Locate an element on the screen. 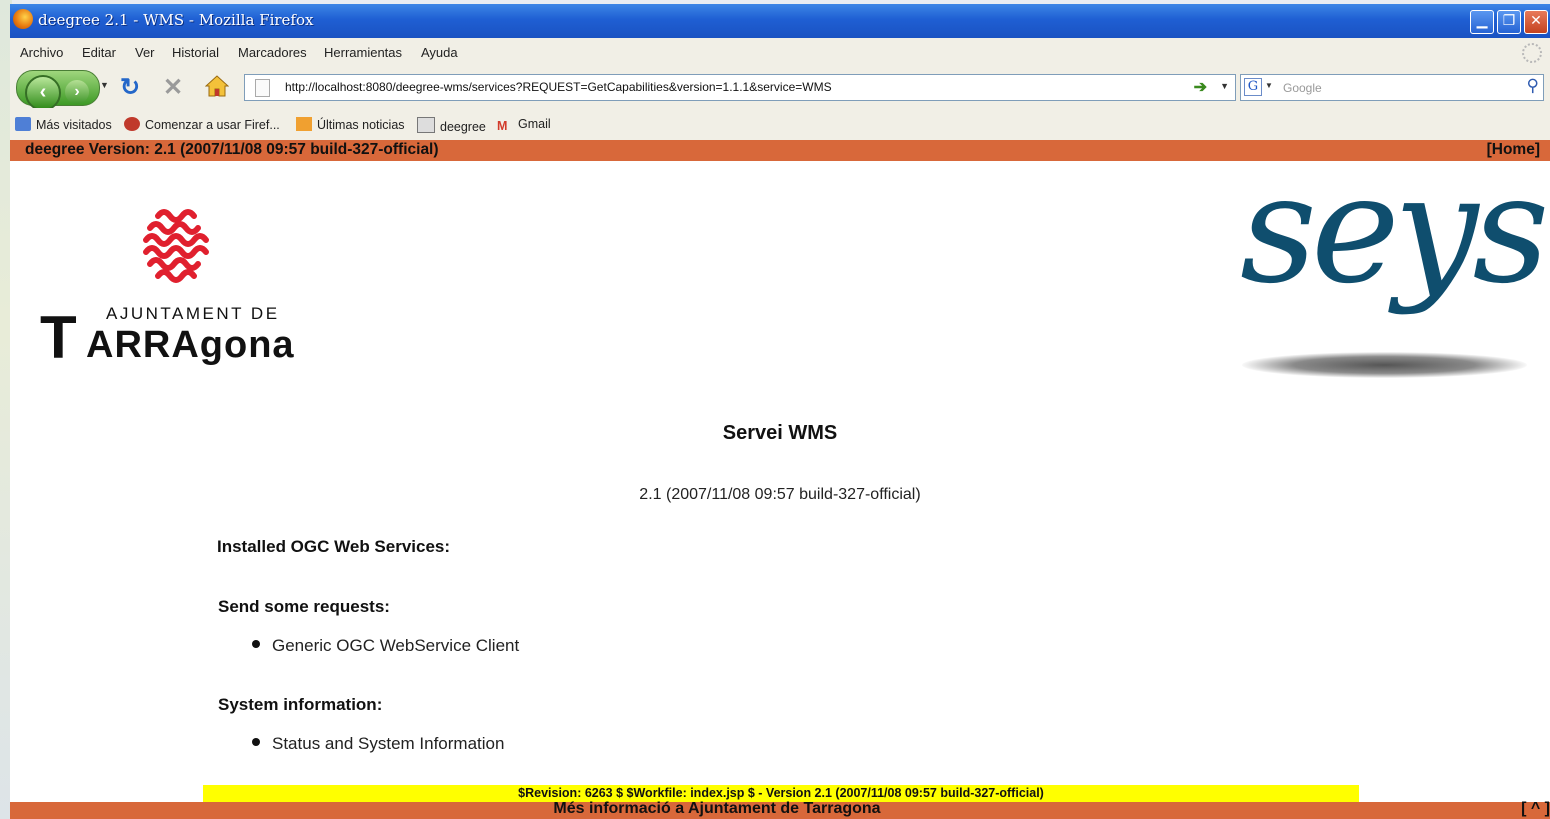 This screenshot has width=1550, height=819. menu-archivo: Archivo is located at coordinates (41, 52).